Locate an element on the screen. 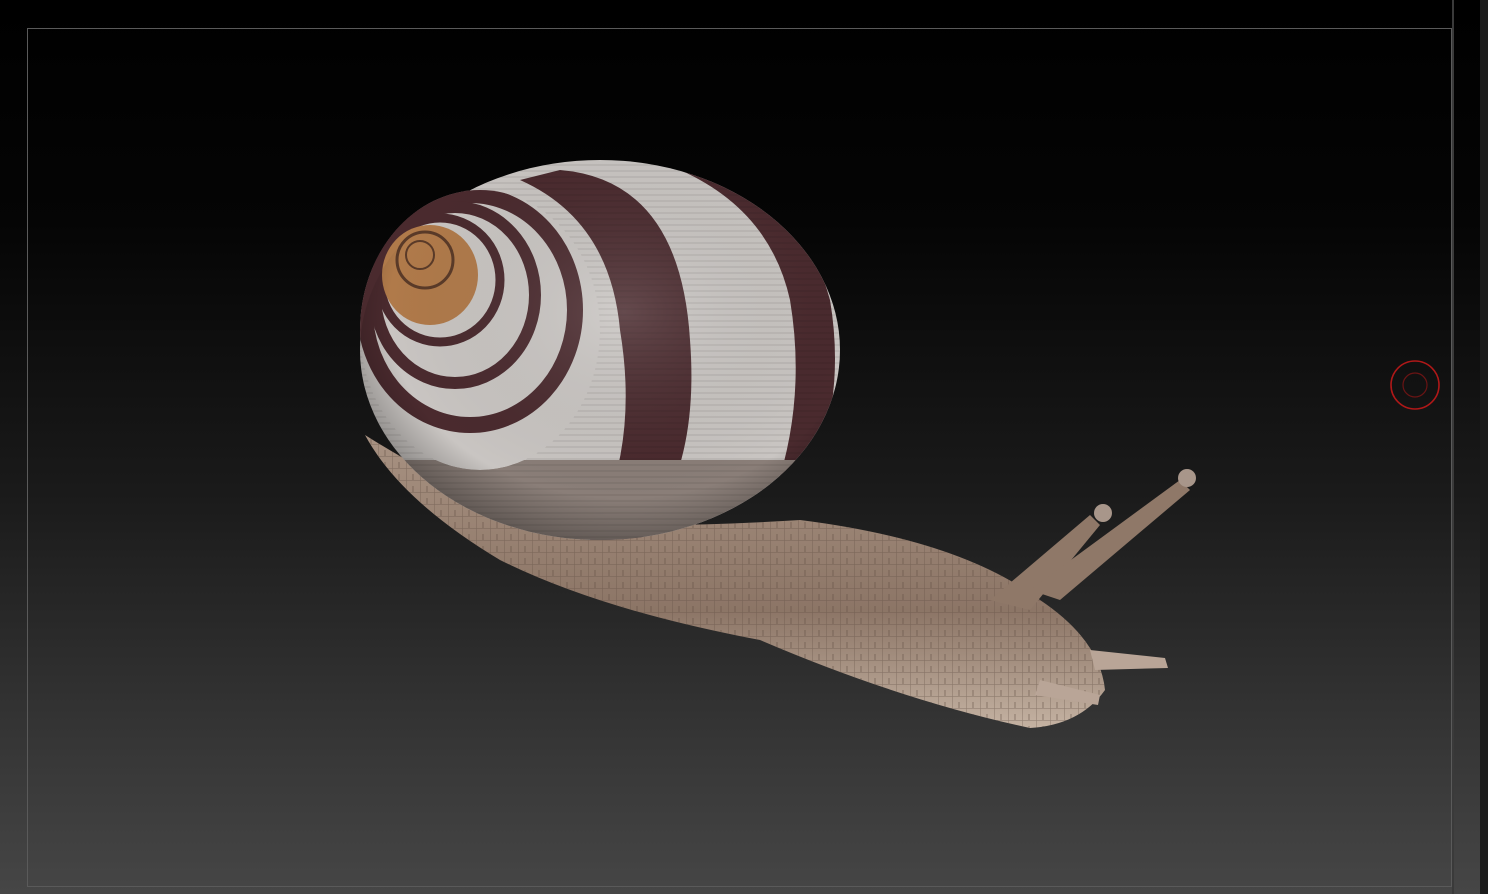 Image resolution: width=1488 pixels, height=894 pixels. right-panel-edge is located at coordinates (1484, 447).